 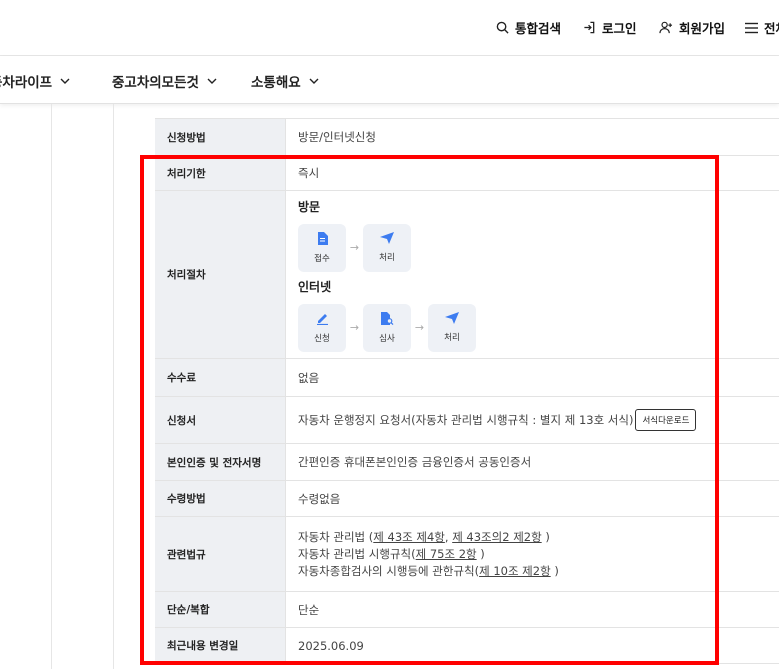 I want to click on row-value: 간편인증 휴대폰본인인증 금융인증서 공동인증서, so click(x=415, y=462).